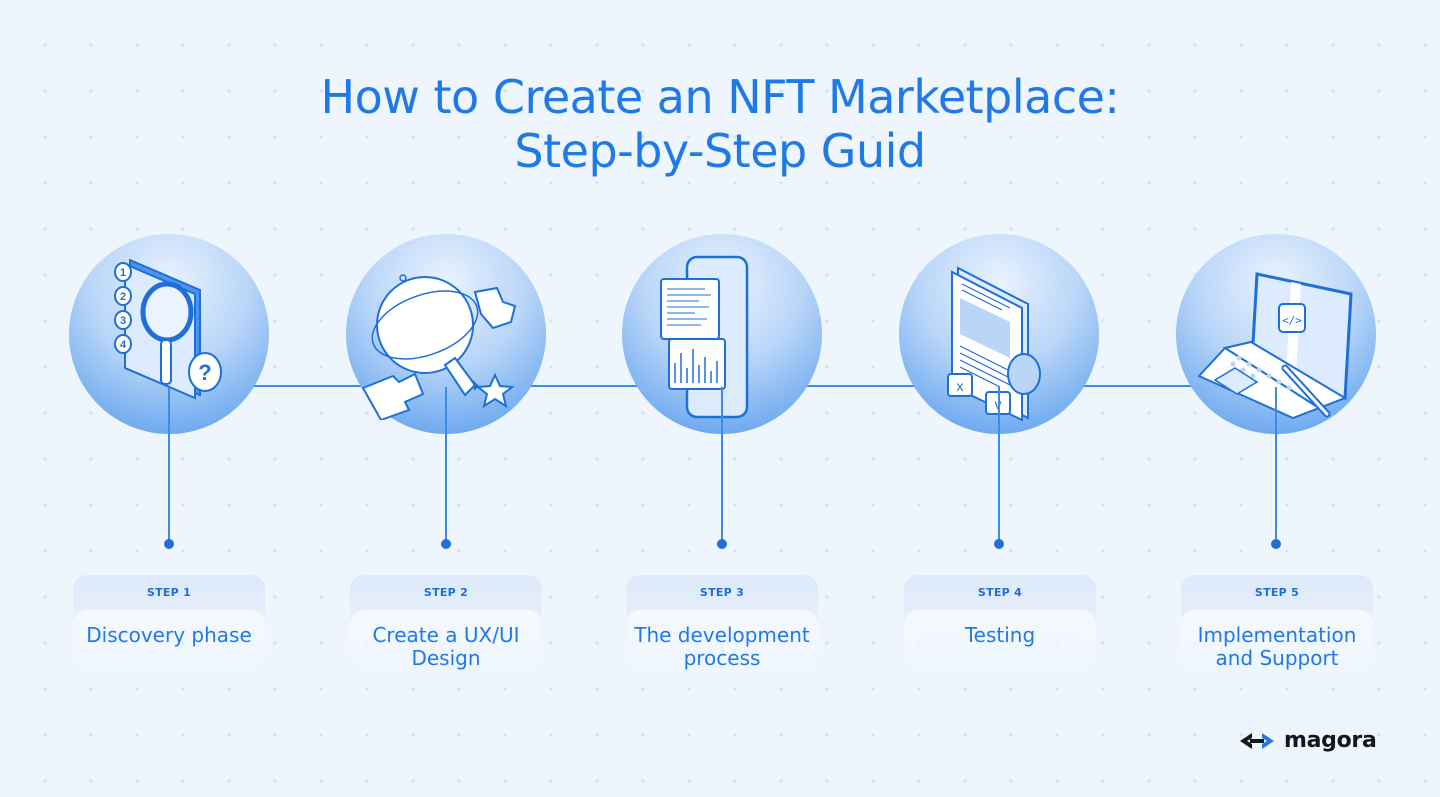  What do you see at coordinates (123, 321) in the screenshot?
I see `svg-text: 3` at bounding box center [123, 321].